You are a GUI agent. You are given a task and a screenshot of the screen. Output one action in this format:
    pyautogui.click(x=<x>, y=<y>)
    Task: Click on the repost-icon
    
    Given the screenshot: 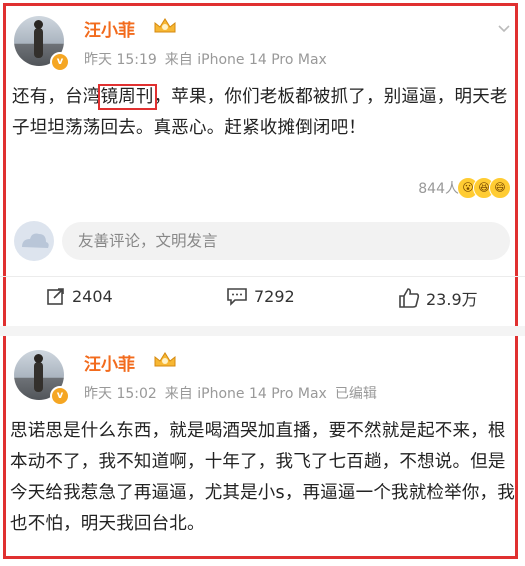 What is the action you would take?
    pyautogui.click(x=55, y=296)
    